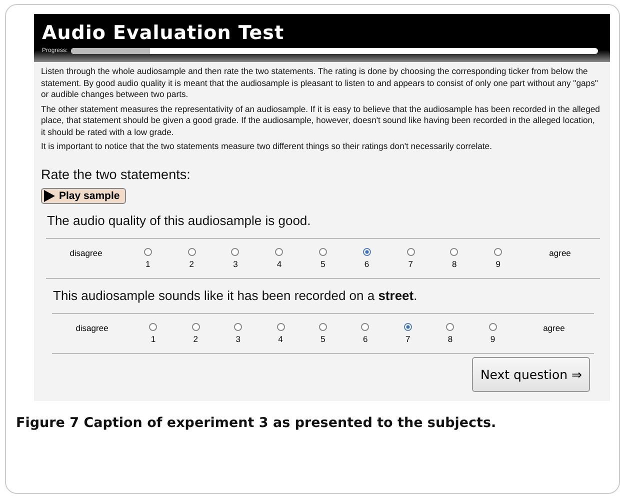 The width and height of the screenshot is (625, 499). What do you see at coordinates (320, 83) in the screenshot?
I see `instruction-text: Listen through the whole audiosample and then rate the two statements. The rating is done by choosing the corresponding ticker from below the statement. By good audio quality it is meant that the audiosample is pleasant to listen to and appears to consist of only one part without any "gaps" or audible changes between two parts.` at bounding box center [320, 83].